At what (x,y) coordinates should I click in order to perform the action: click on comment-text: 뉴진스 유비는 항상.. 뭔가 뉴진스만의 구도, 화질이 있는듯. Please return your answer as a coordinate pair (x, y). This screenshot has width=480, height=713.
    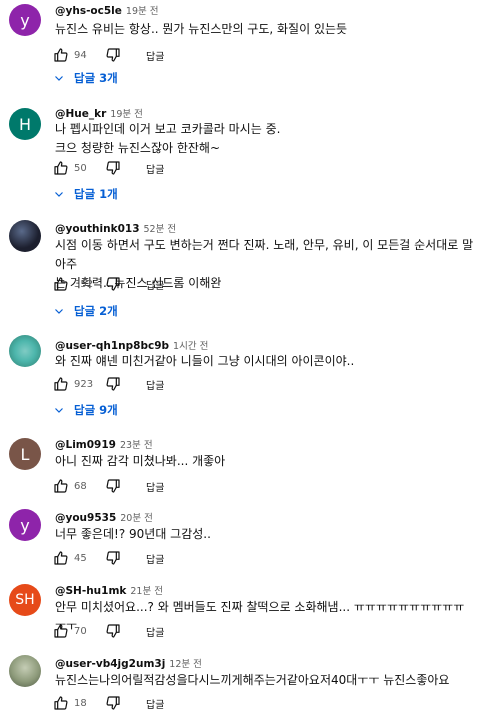
    Looking at the image, I should click on (265, 29).